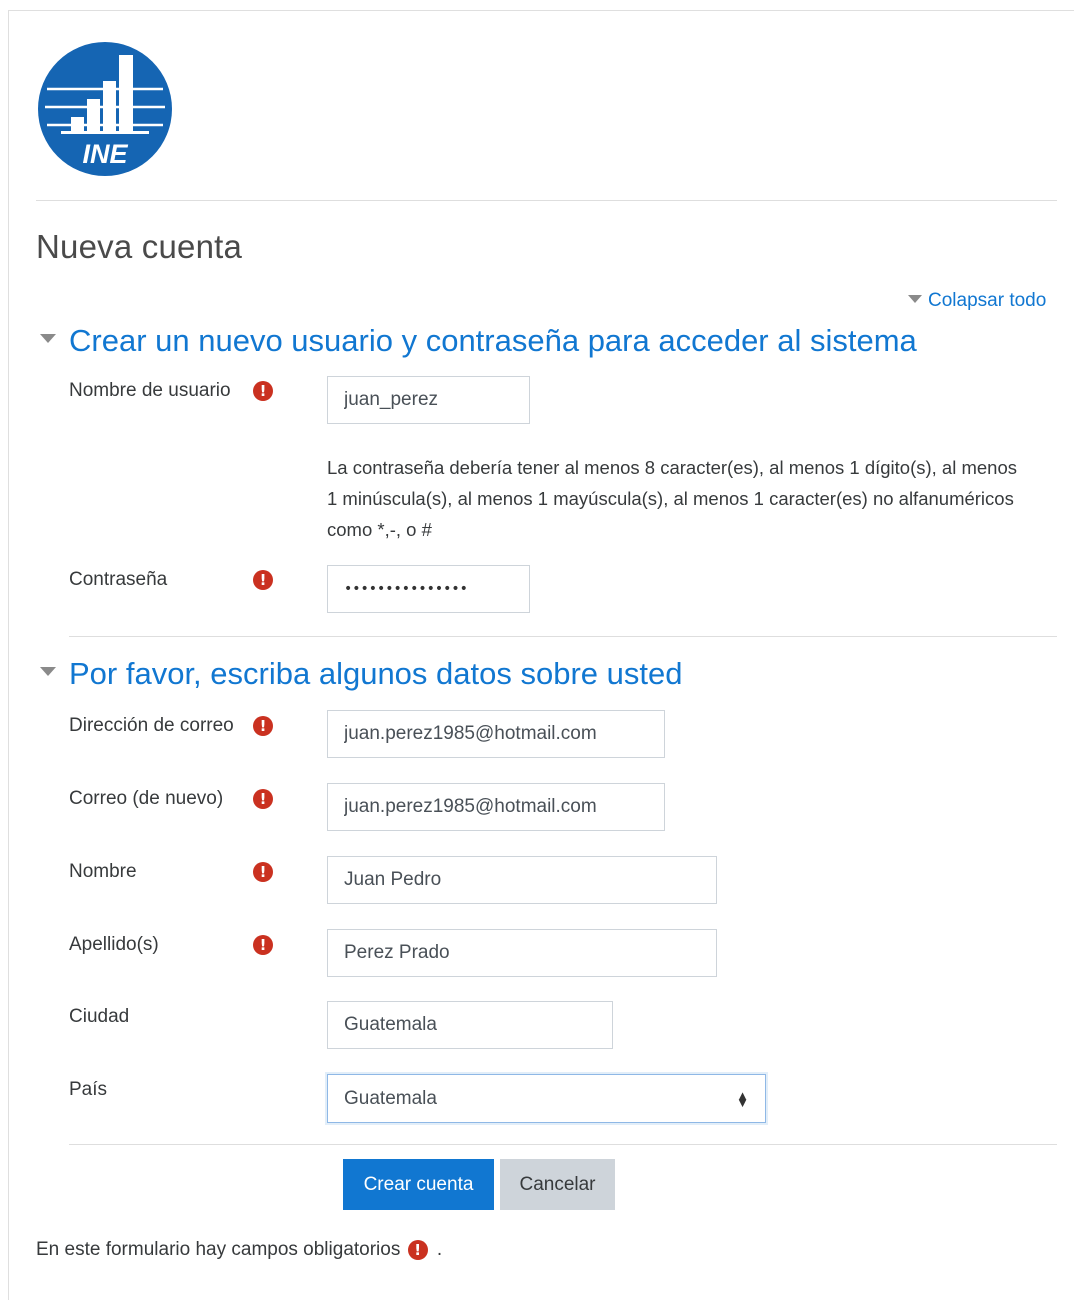  Describe the element at coordinates (563, 1144) in the screenshot. I see `form-divider` at that location.